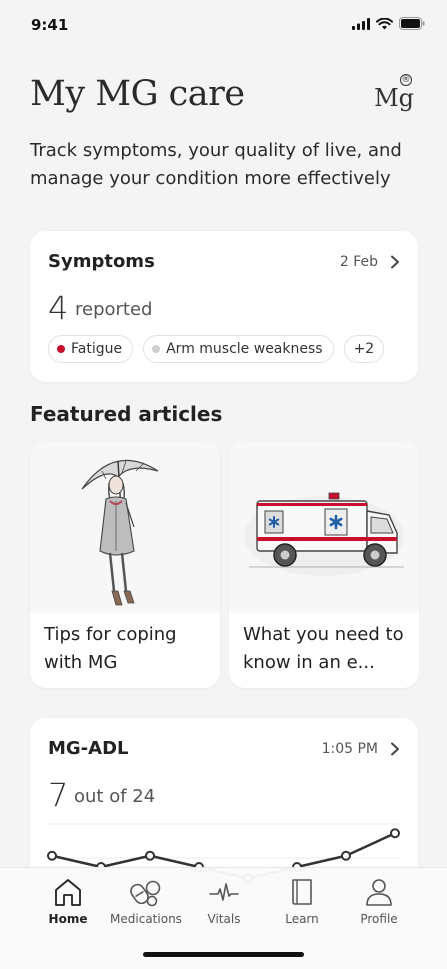  Describe the element at coordinates (126, 414) in the screenshot. I see `featured-articles-title: Featured articles` at that location.